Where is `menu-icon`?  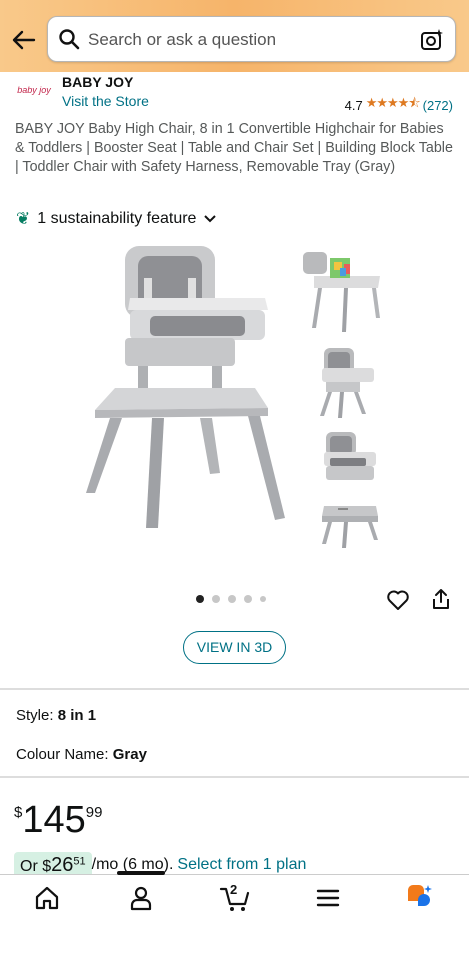 menu-icon is located at coordinates (328, 898).